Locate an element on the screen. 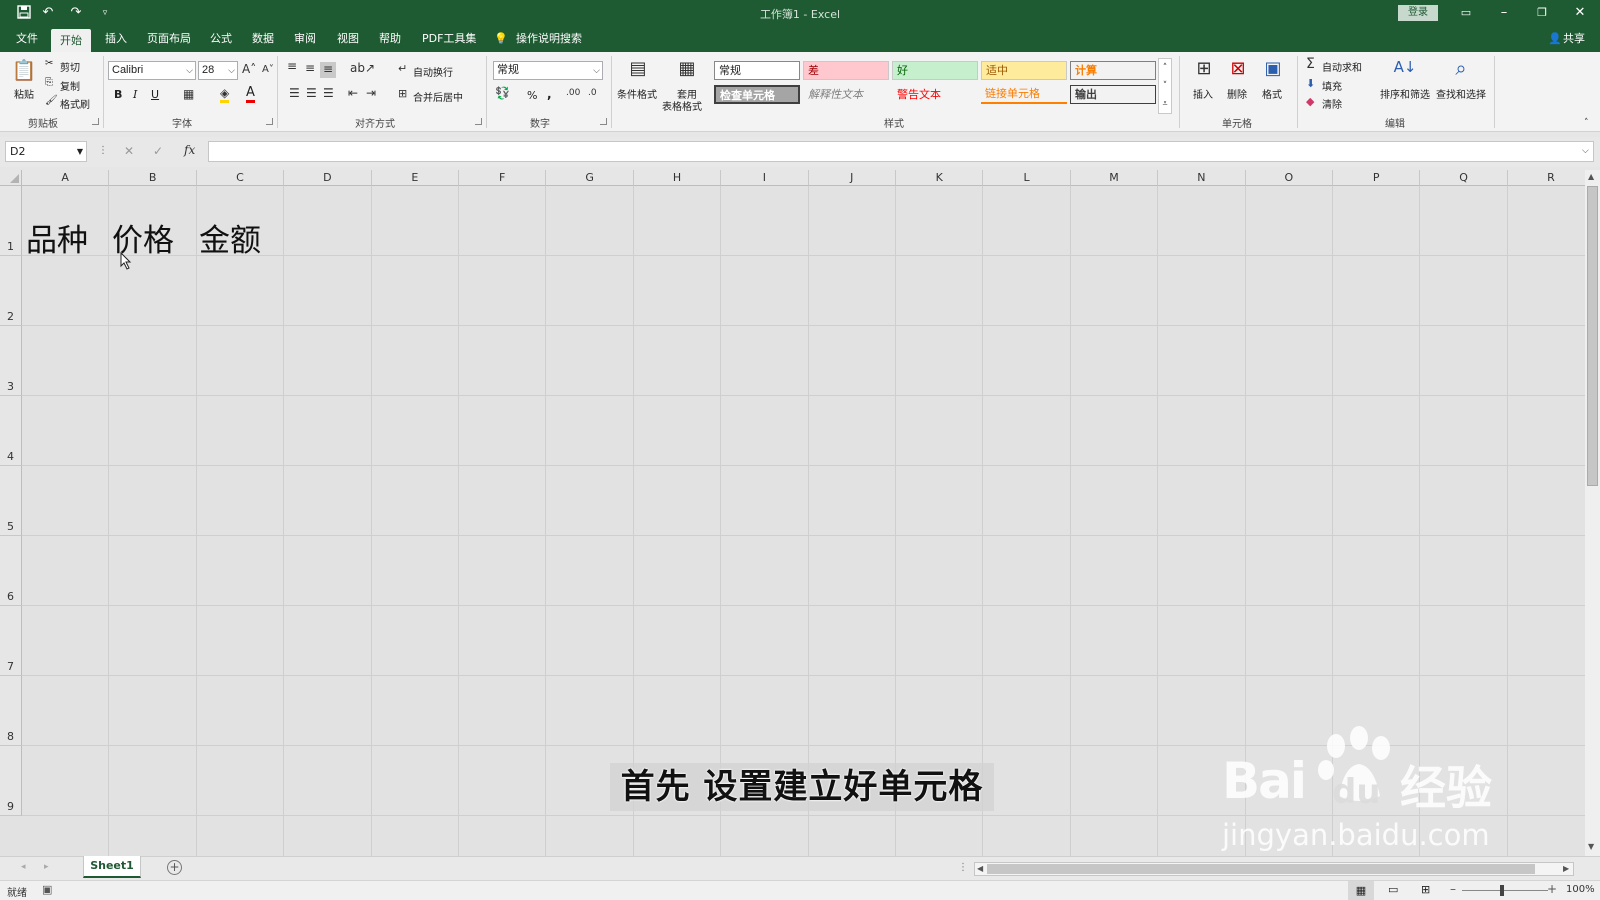 Image resolution: width=1600 pixels, height=900 pixels. row-header-5: 5 is located at coordinates (11, 501).